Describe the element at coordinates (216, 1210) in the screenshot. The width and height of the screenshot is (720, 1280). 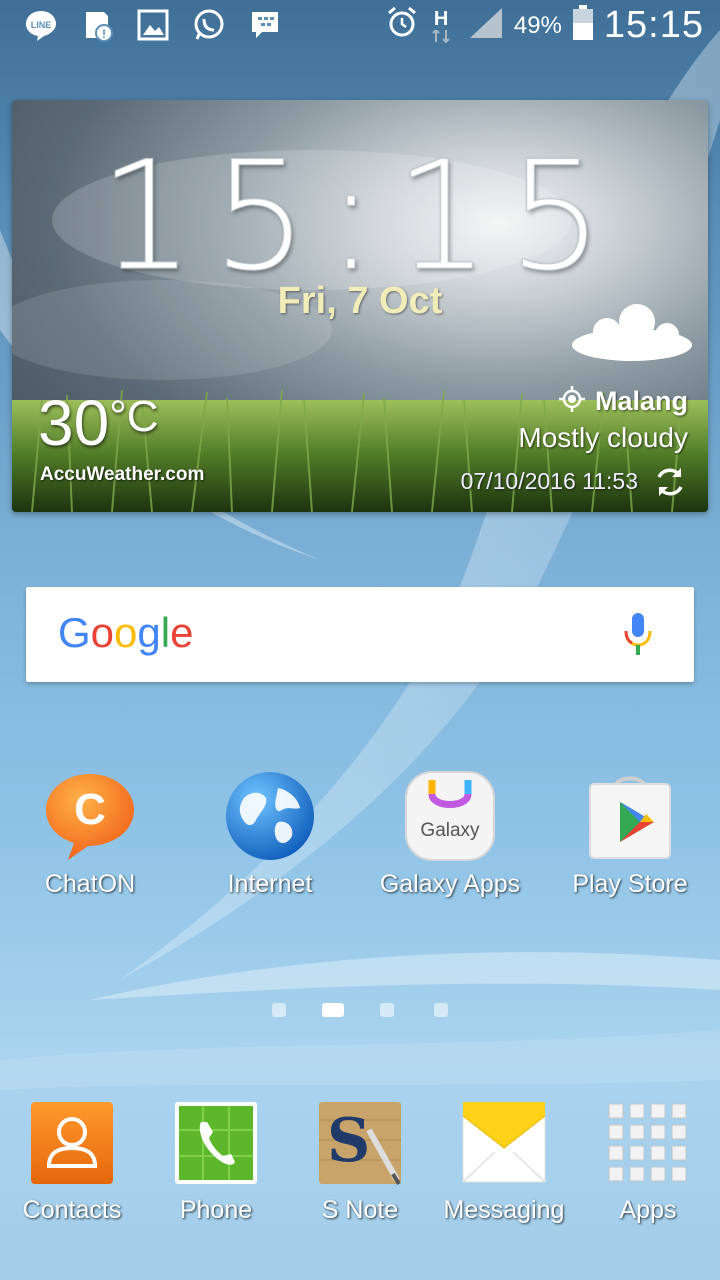
I see `app-label: Phone` at that location.